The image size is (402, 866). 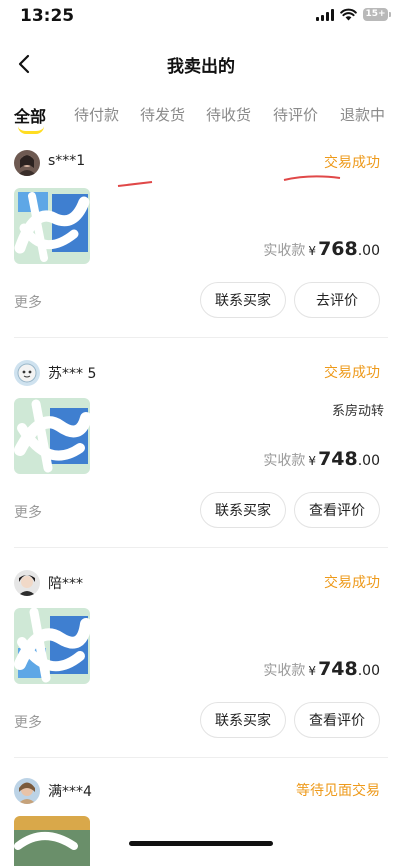 What do you see at coordinates (295, 114) in the screenshot?
I see `tab-pending-review: 待评价` at bounding box center [295, 114].